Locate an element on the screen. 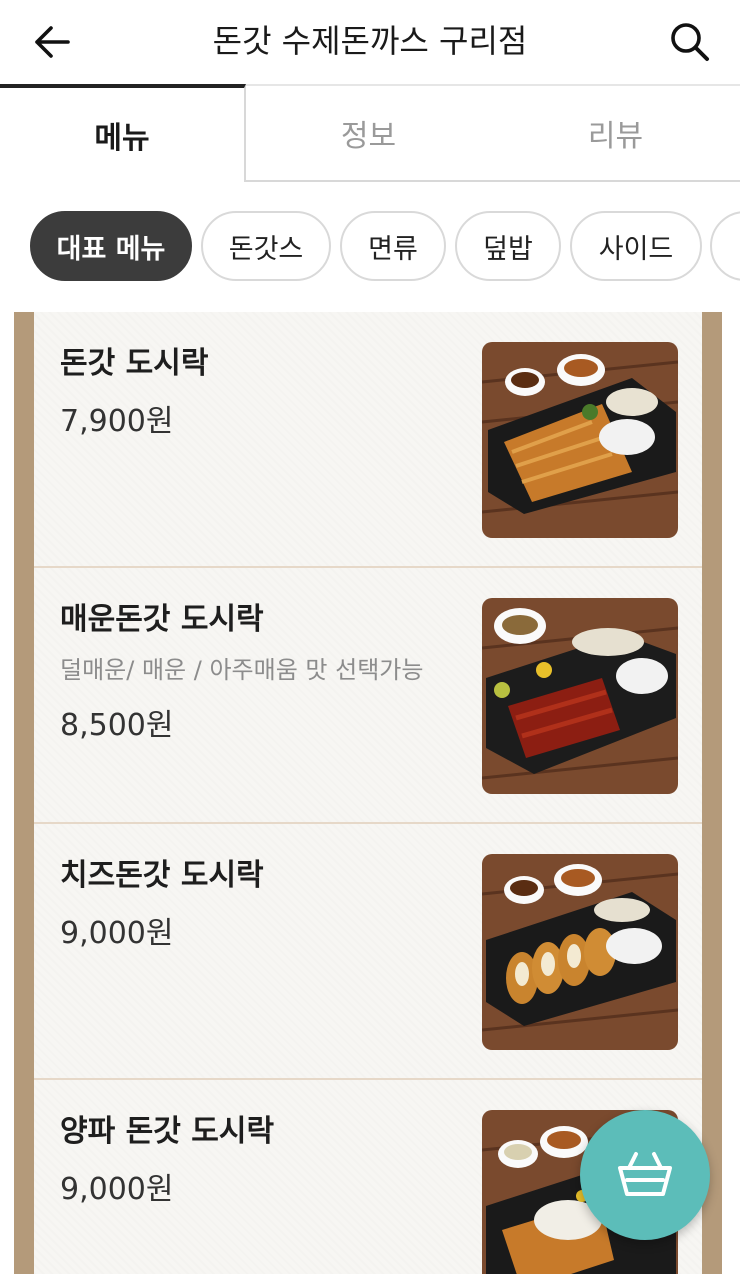 This screenshot has width=740, height=1274. back-button is located at coordinates (52, 42).